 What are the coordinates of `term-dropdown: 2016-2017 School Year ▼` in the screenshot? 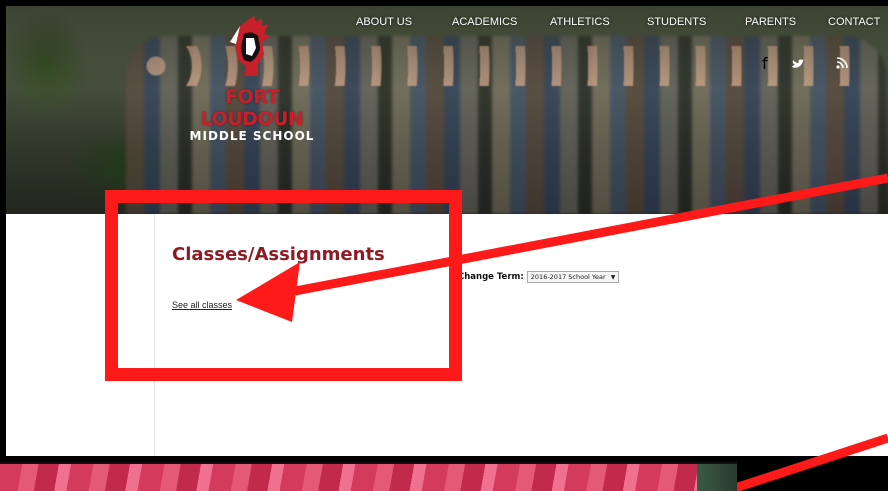 It's located at (573, 277).